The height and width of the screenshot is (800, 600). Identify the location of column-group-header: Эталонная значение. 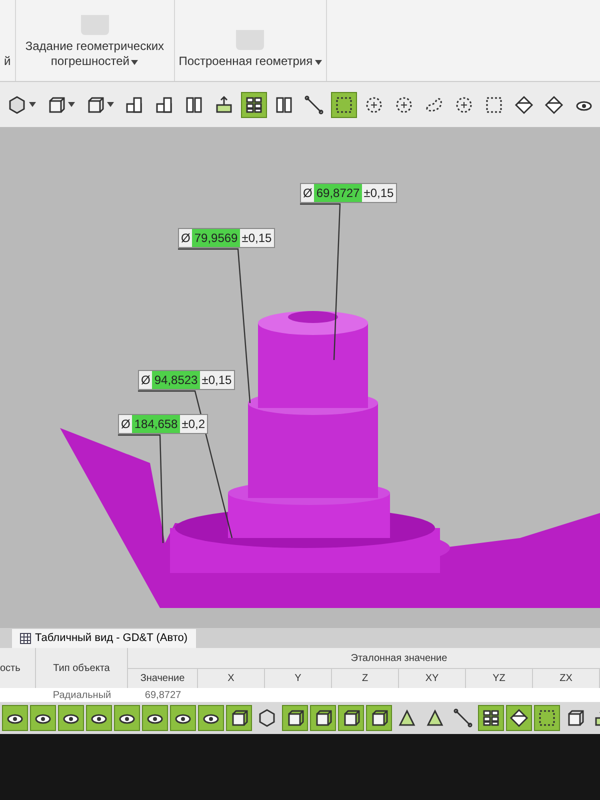
(399, 659).